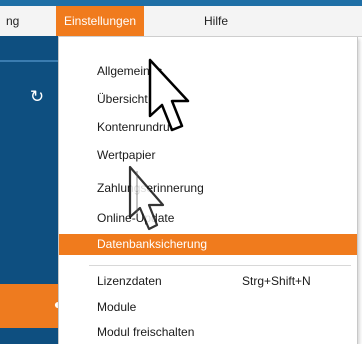 The image size is (362, 344). What do you see at coordinates (208, 155) in the screenshot?
I see `menu-item-wertpapier: Wertpapier` at bounding box center [208, 155].